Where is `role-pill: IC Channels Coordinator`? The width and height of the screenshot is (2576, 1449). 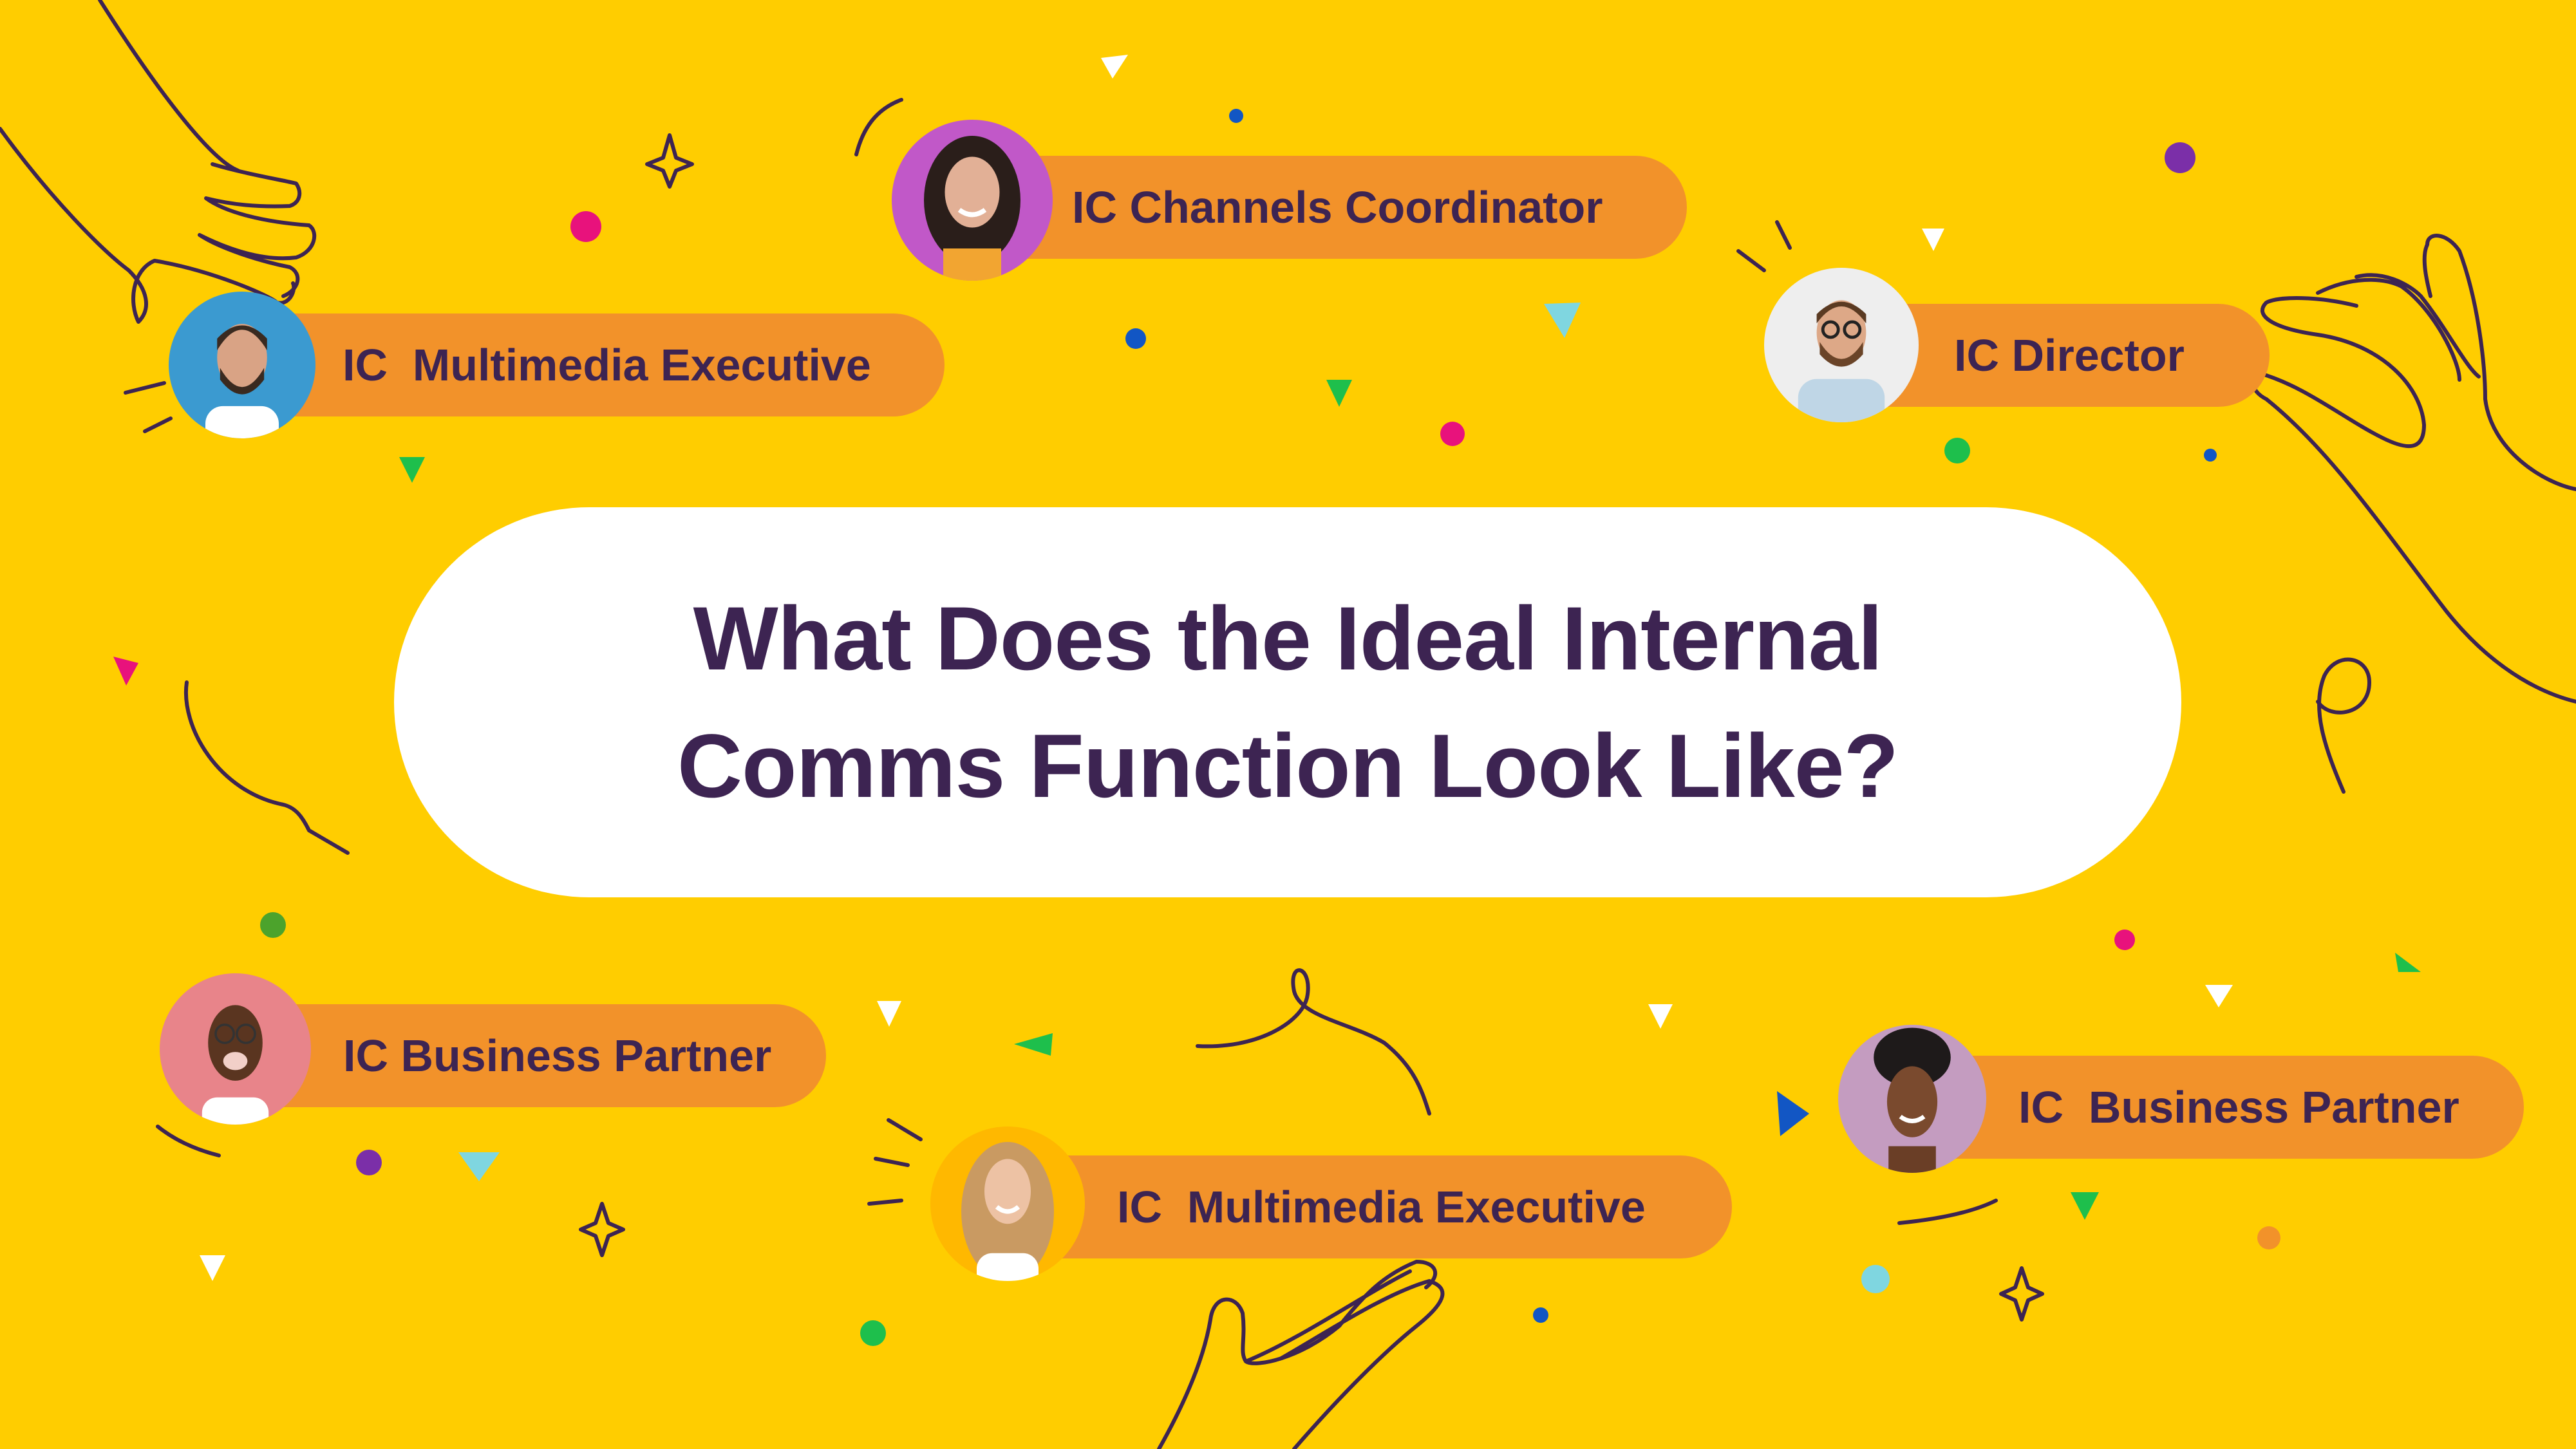 role-pill: IC Channels Coordinator is located at coordinates (1321, 207).